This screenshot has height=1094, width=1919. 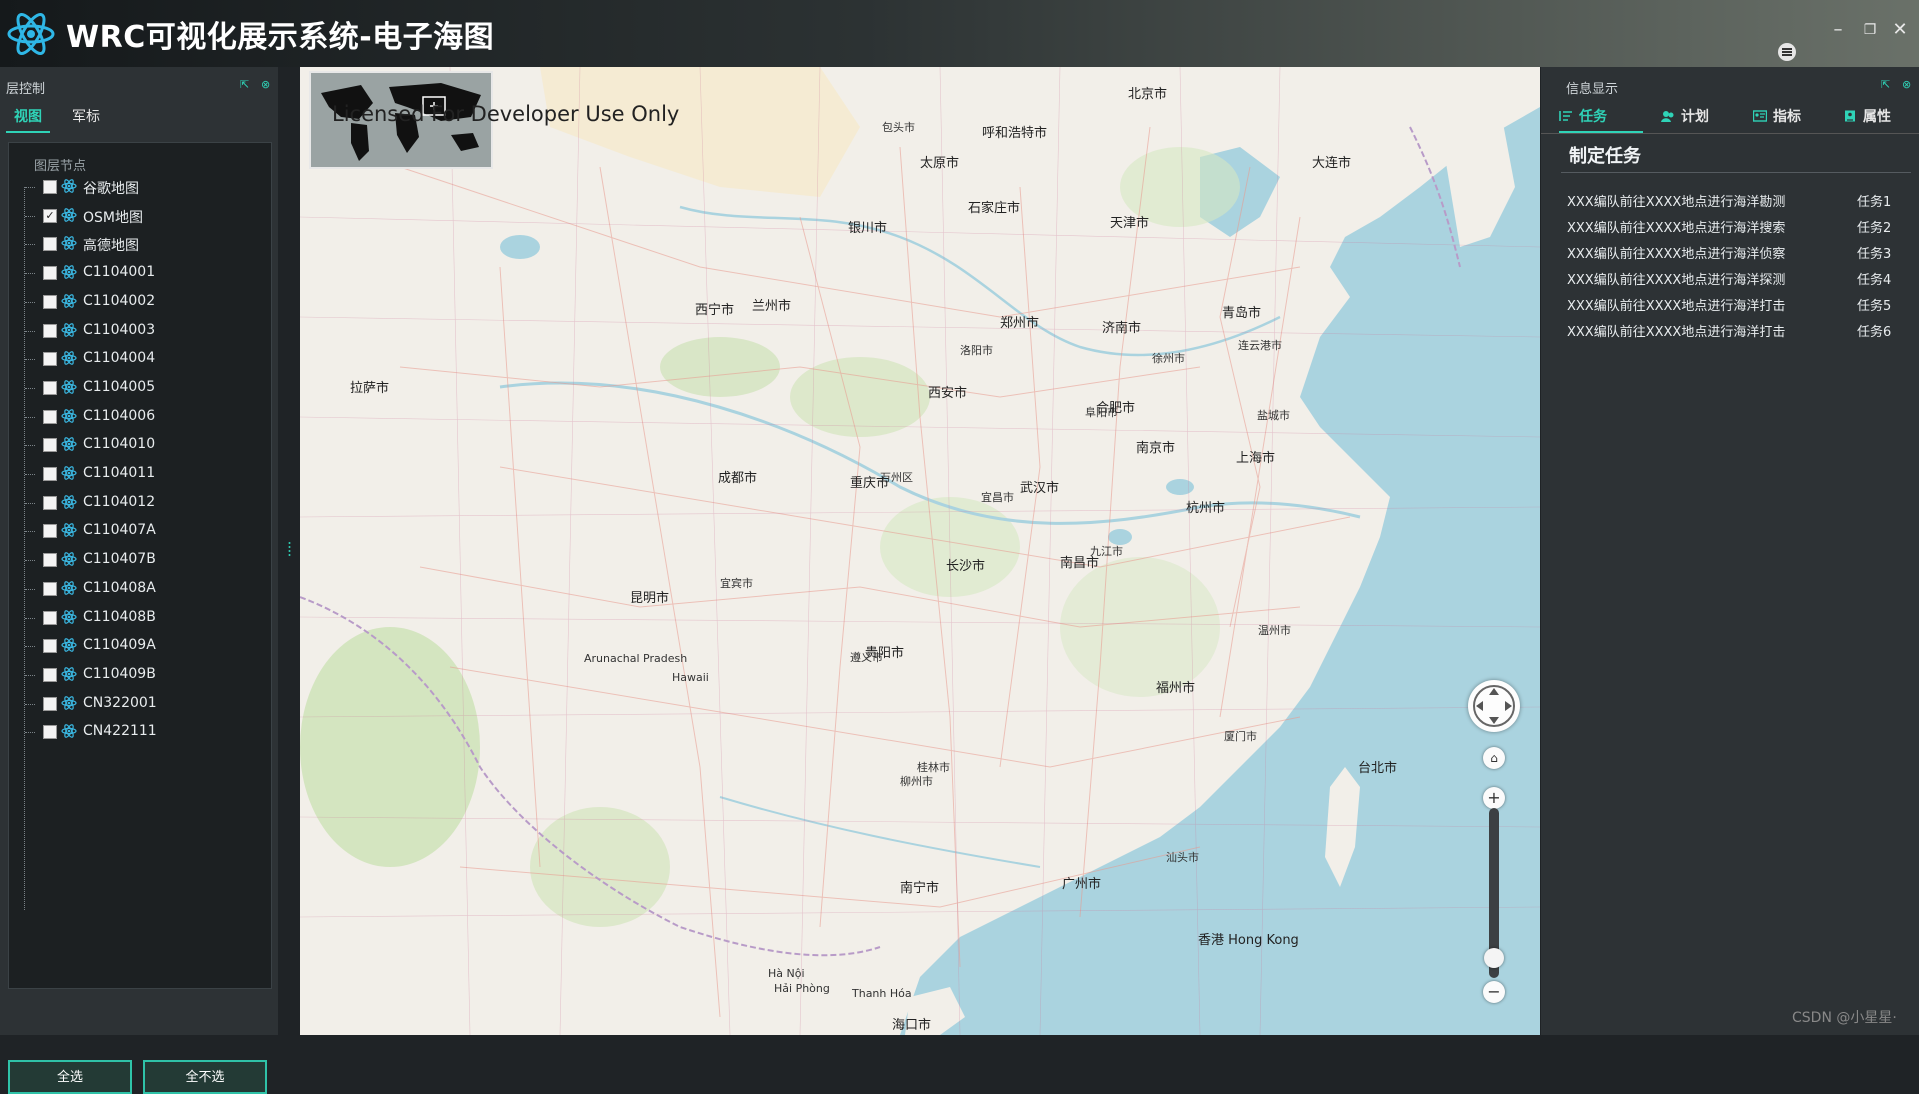 I want to click on menu-icon, so click(x=1787, y=52).